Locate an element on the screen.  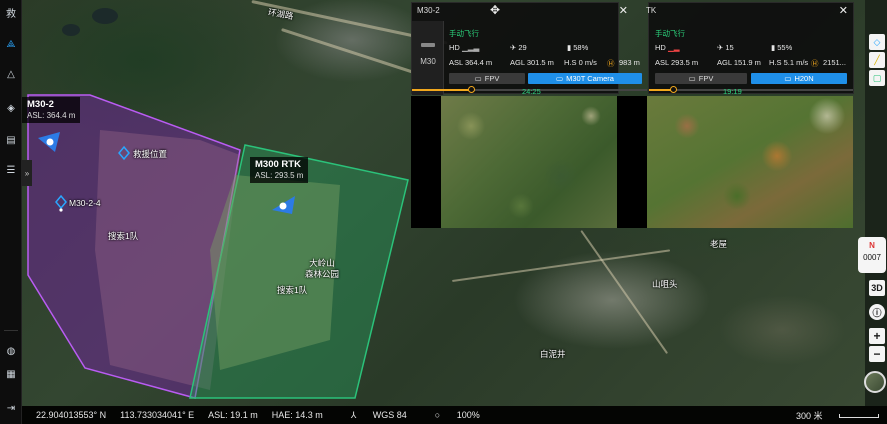
annotation-icon: ▤ is located at coordinates (11, 140).